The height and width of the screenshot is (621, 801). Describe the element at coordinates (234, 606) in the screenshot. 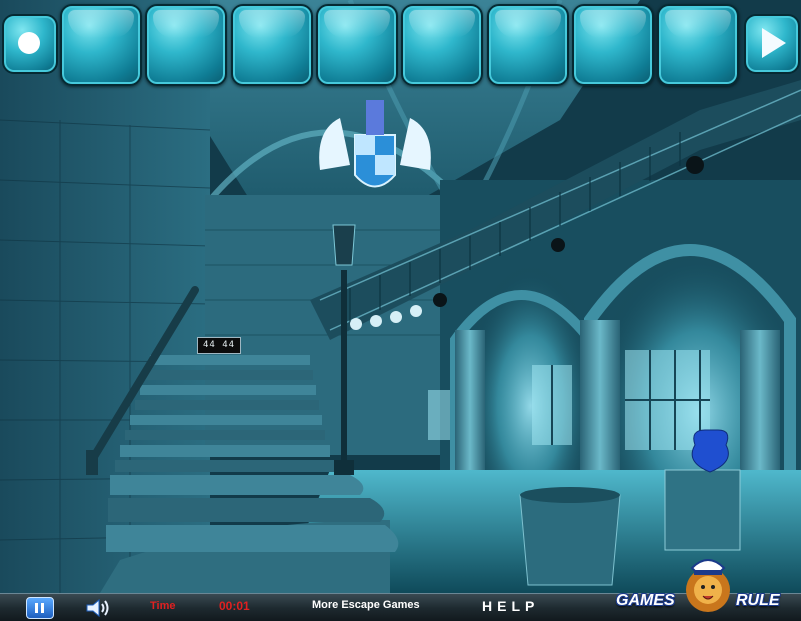

I see `timer-value: 00:01` at that location.